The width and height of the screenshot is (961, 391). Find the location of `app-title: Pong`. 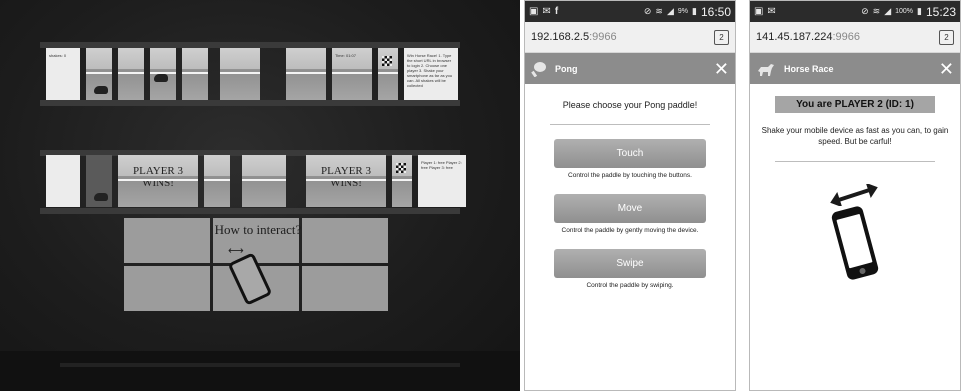

app-title: Pong is located at coordinates (566, 68).